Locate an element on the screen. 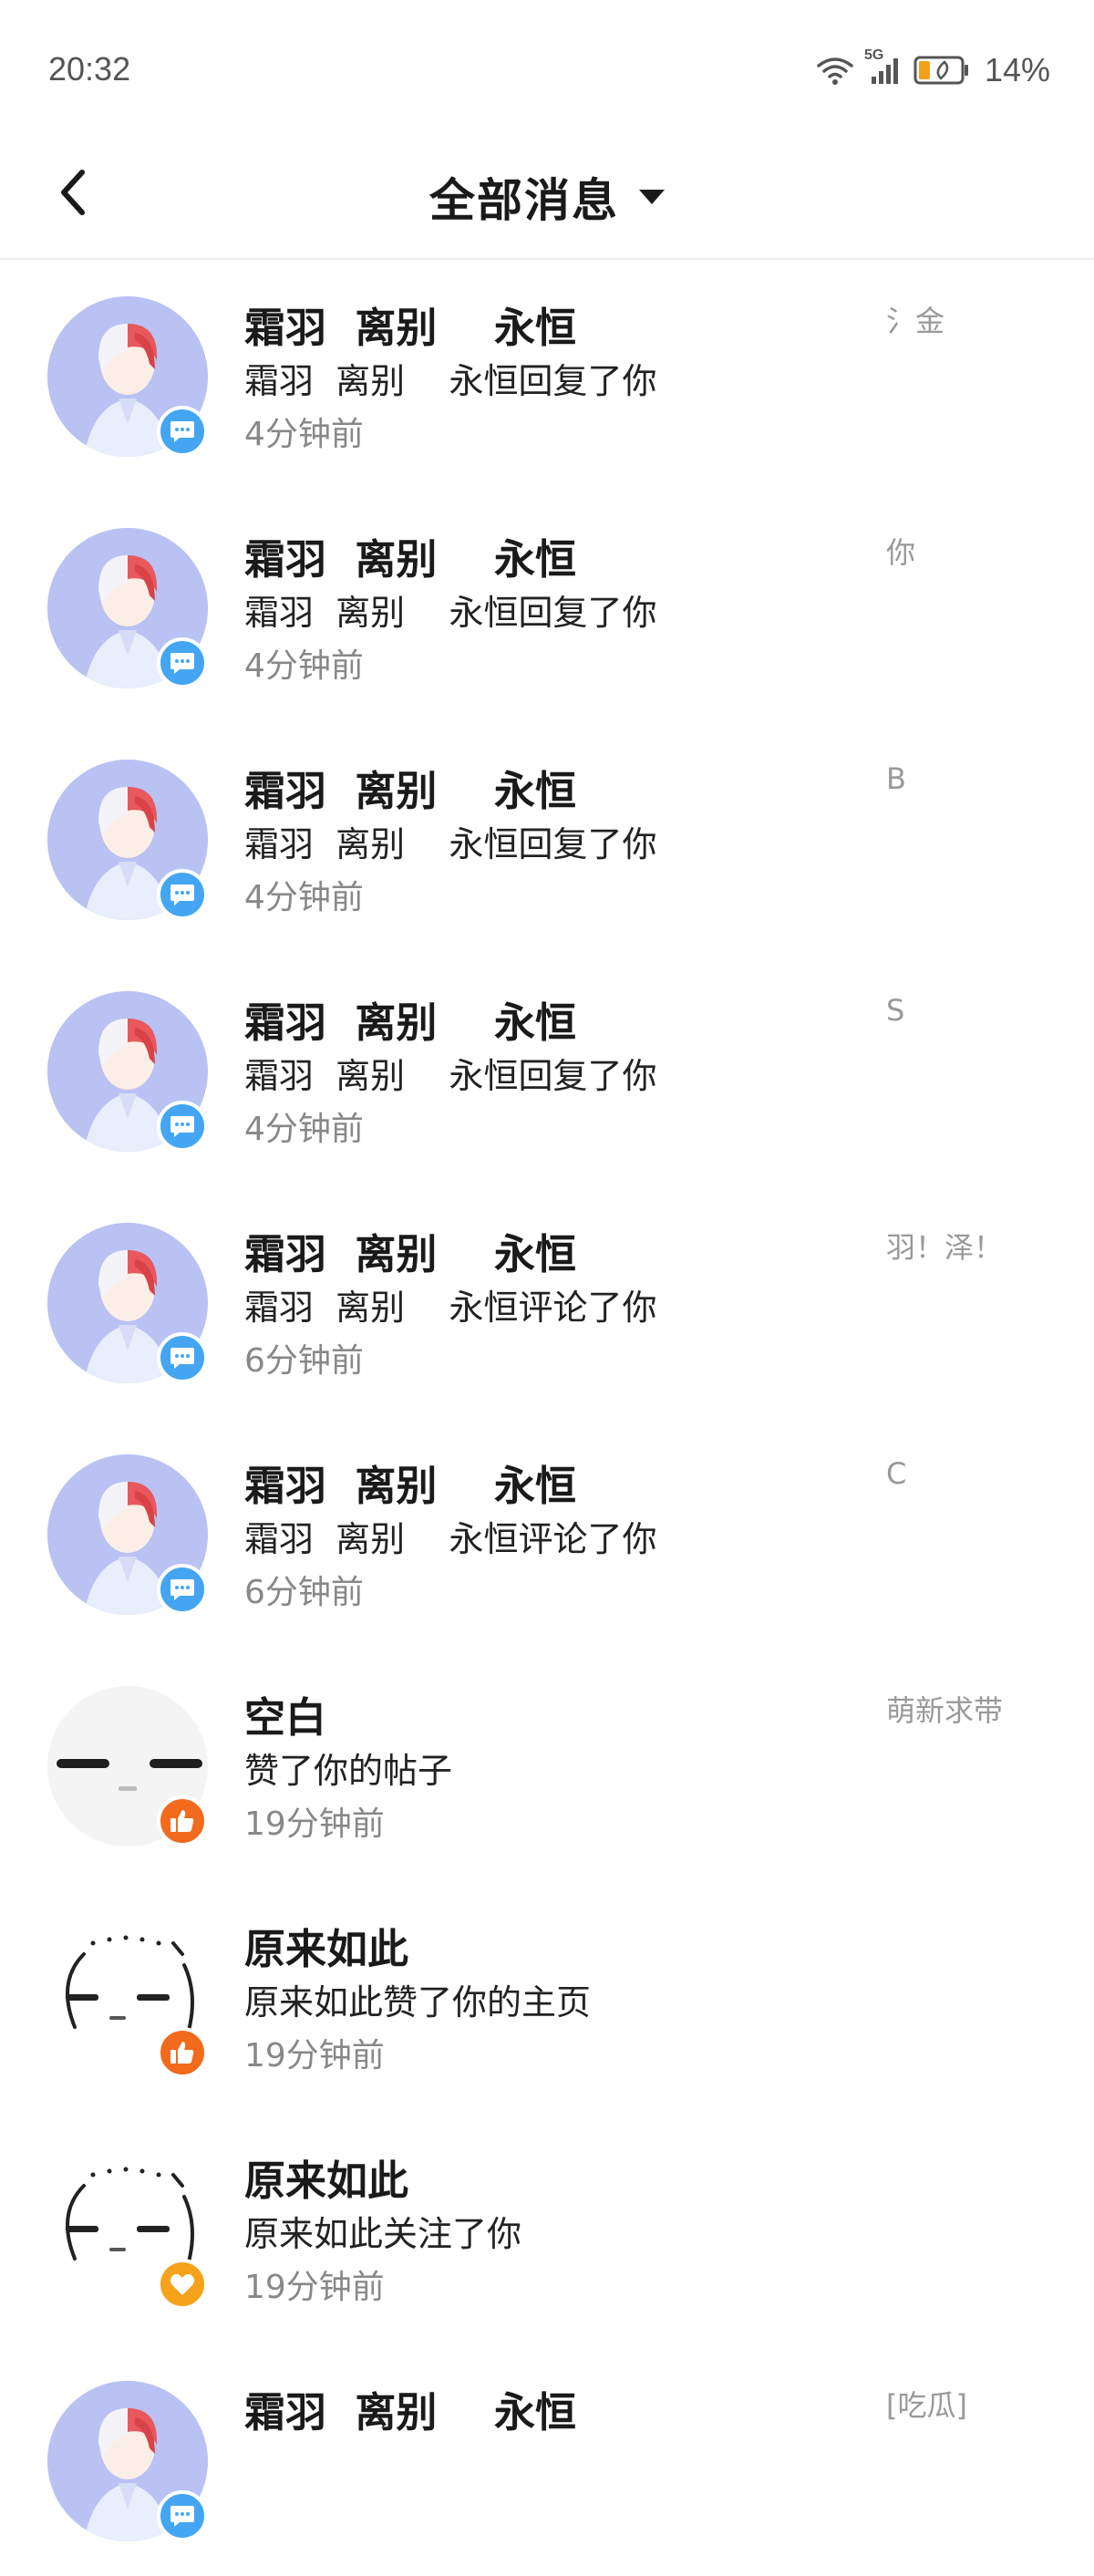 Image resolution: width=1094 pixels, height=2576 pixels. message-preview: 氵金 is located at coordinates (915, 321).